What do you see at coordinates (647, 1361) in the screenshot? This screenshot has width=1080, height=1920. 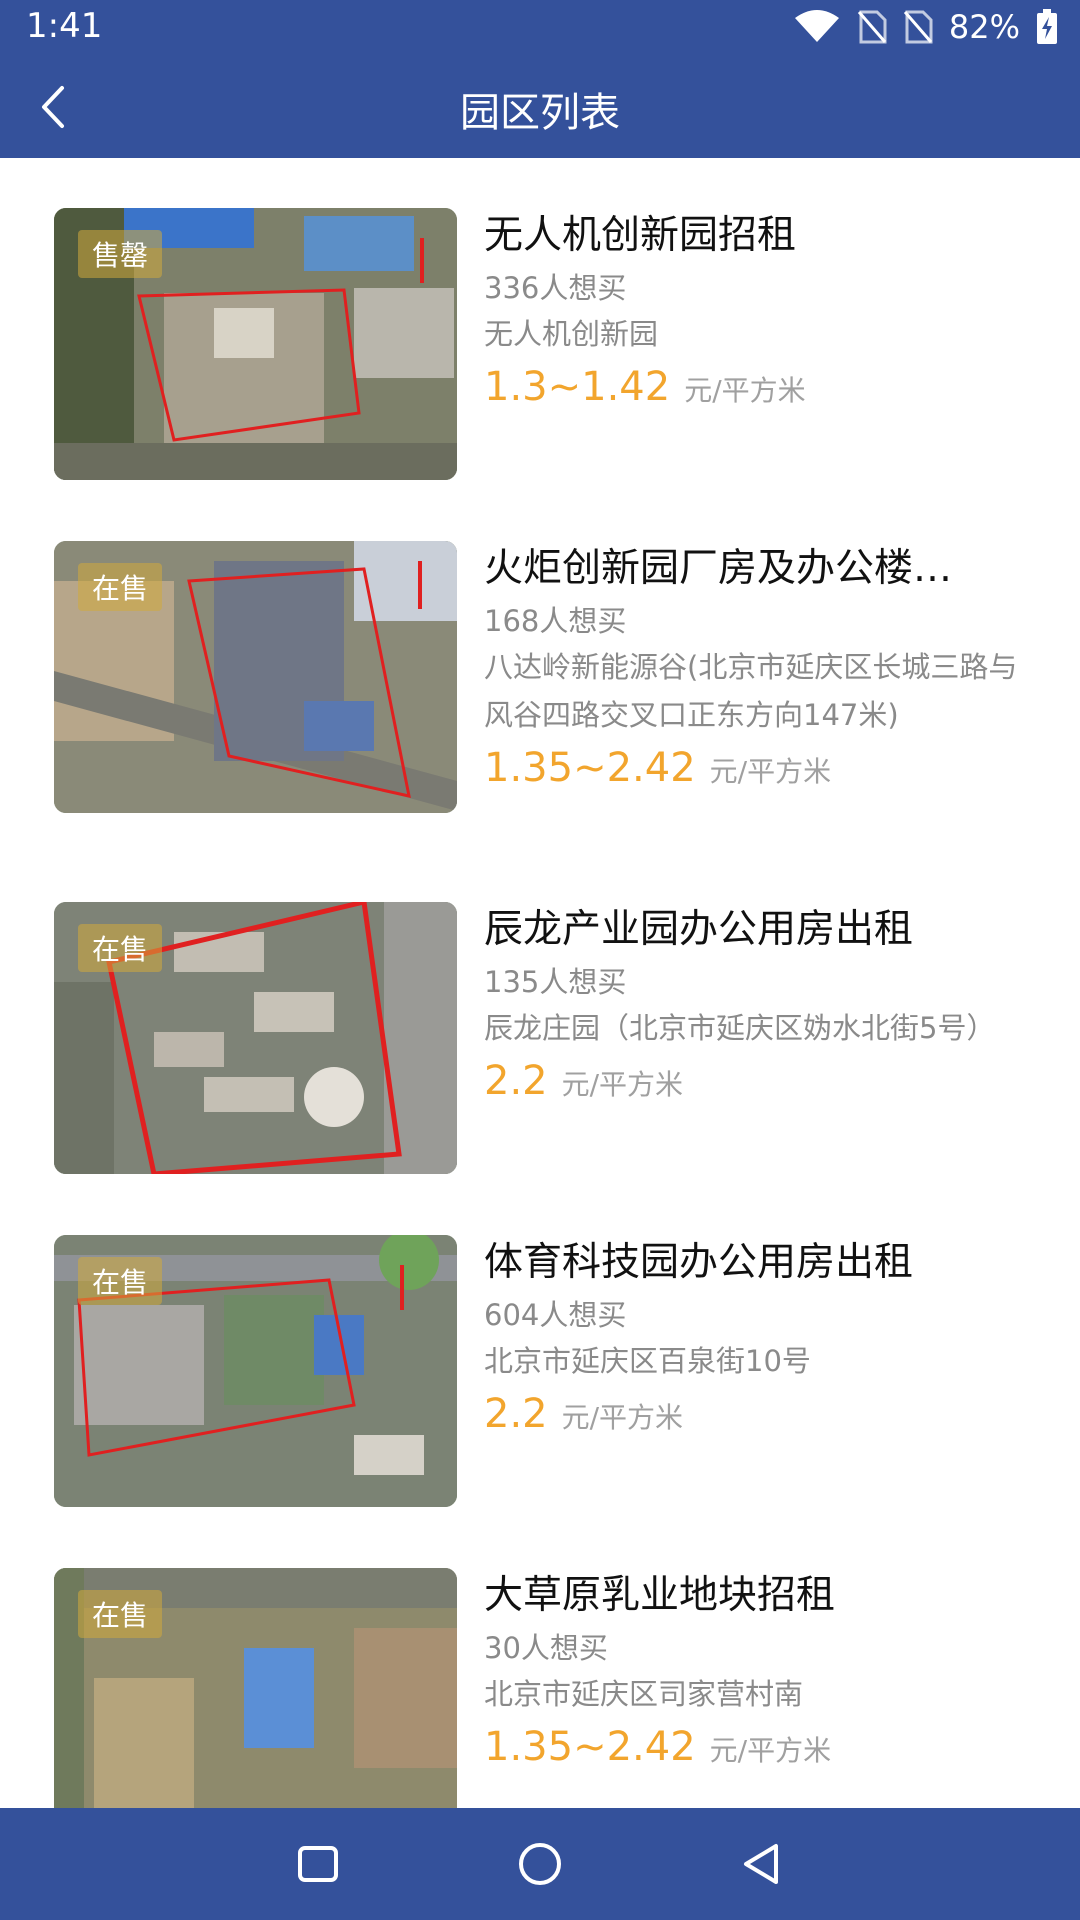 I see `park-address: 北京市延庆区百泉街10号` at bounding box center [647, 1361].